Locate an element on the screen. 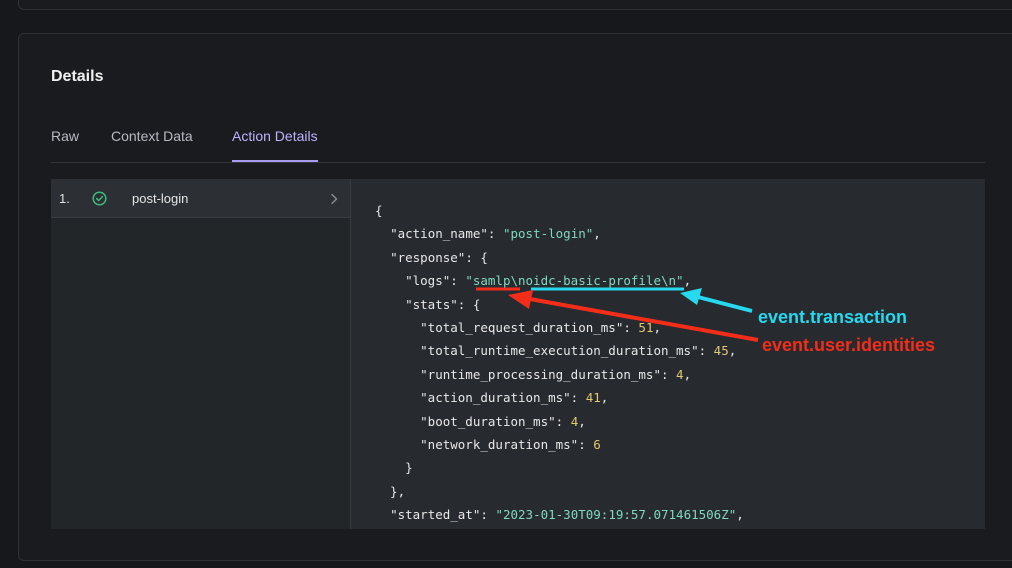 The height and width of the screenshot is (568, 1012). identities-arrowhead is located at coordinates (520, 299).